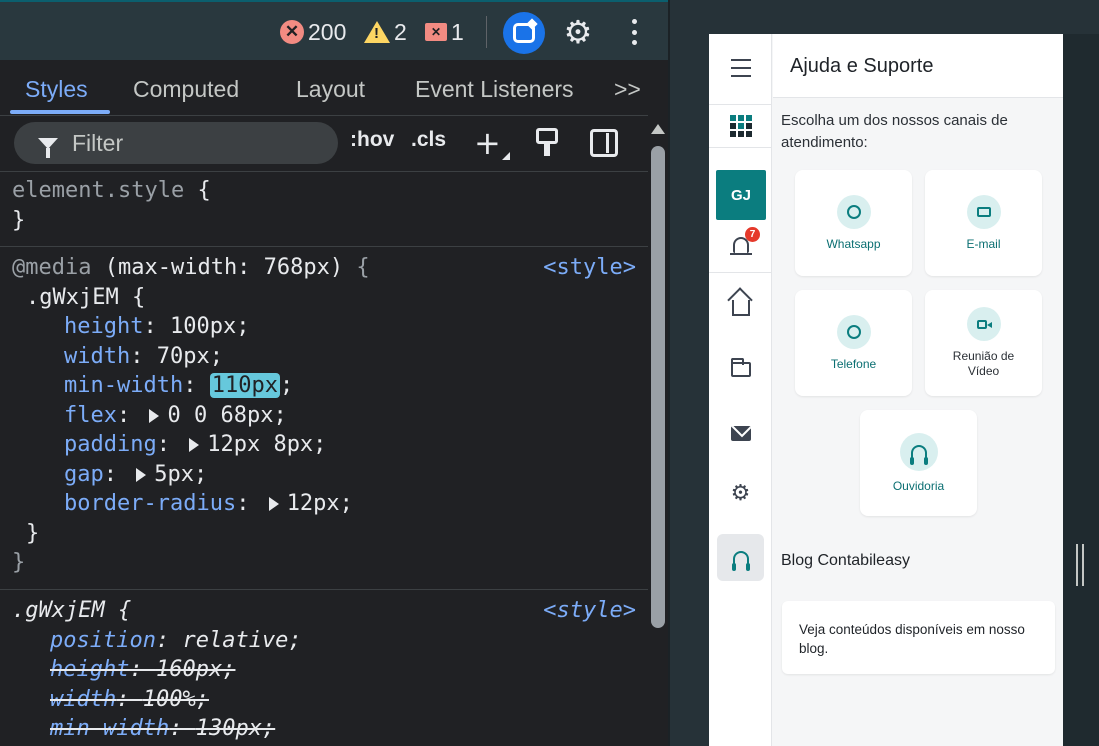  Describe the element at coordinates (90, 415) in the screenshot. I see `property-name: flex` at that location.